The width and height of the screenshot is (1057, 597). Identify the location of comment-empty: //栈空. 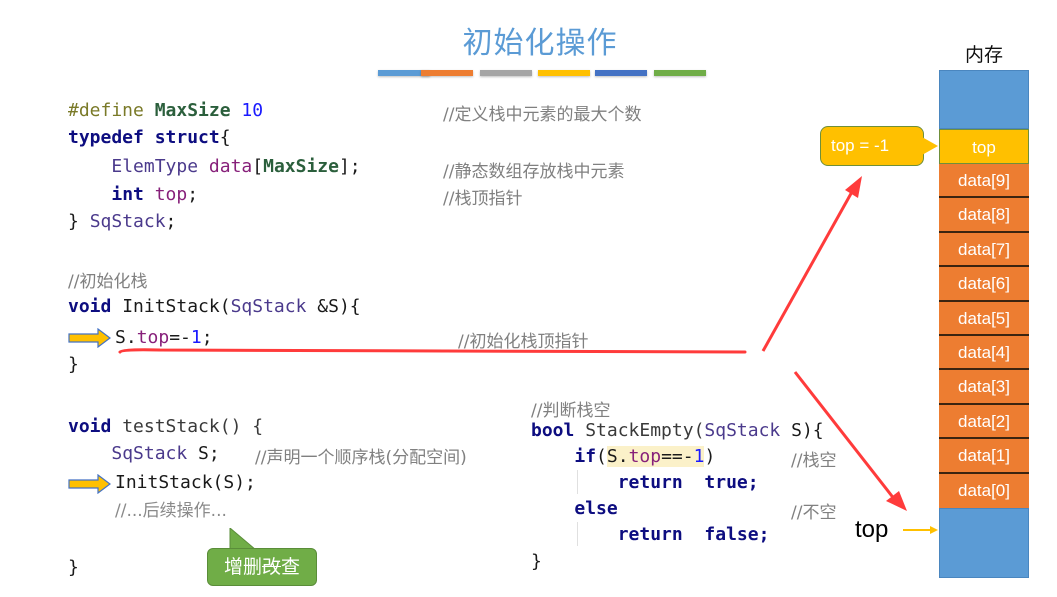
(814, 461).